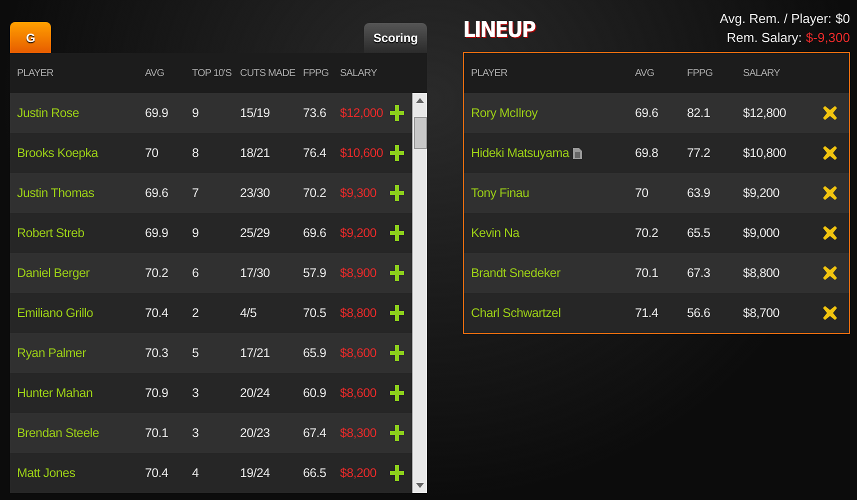 This screenshot has height=500, width=857. Describe the element at coordinates (515, 273) in the screenshot. I see `player-name: Brandt Snedeker` at that location.